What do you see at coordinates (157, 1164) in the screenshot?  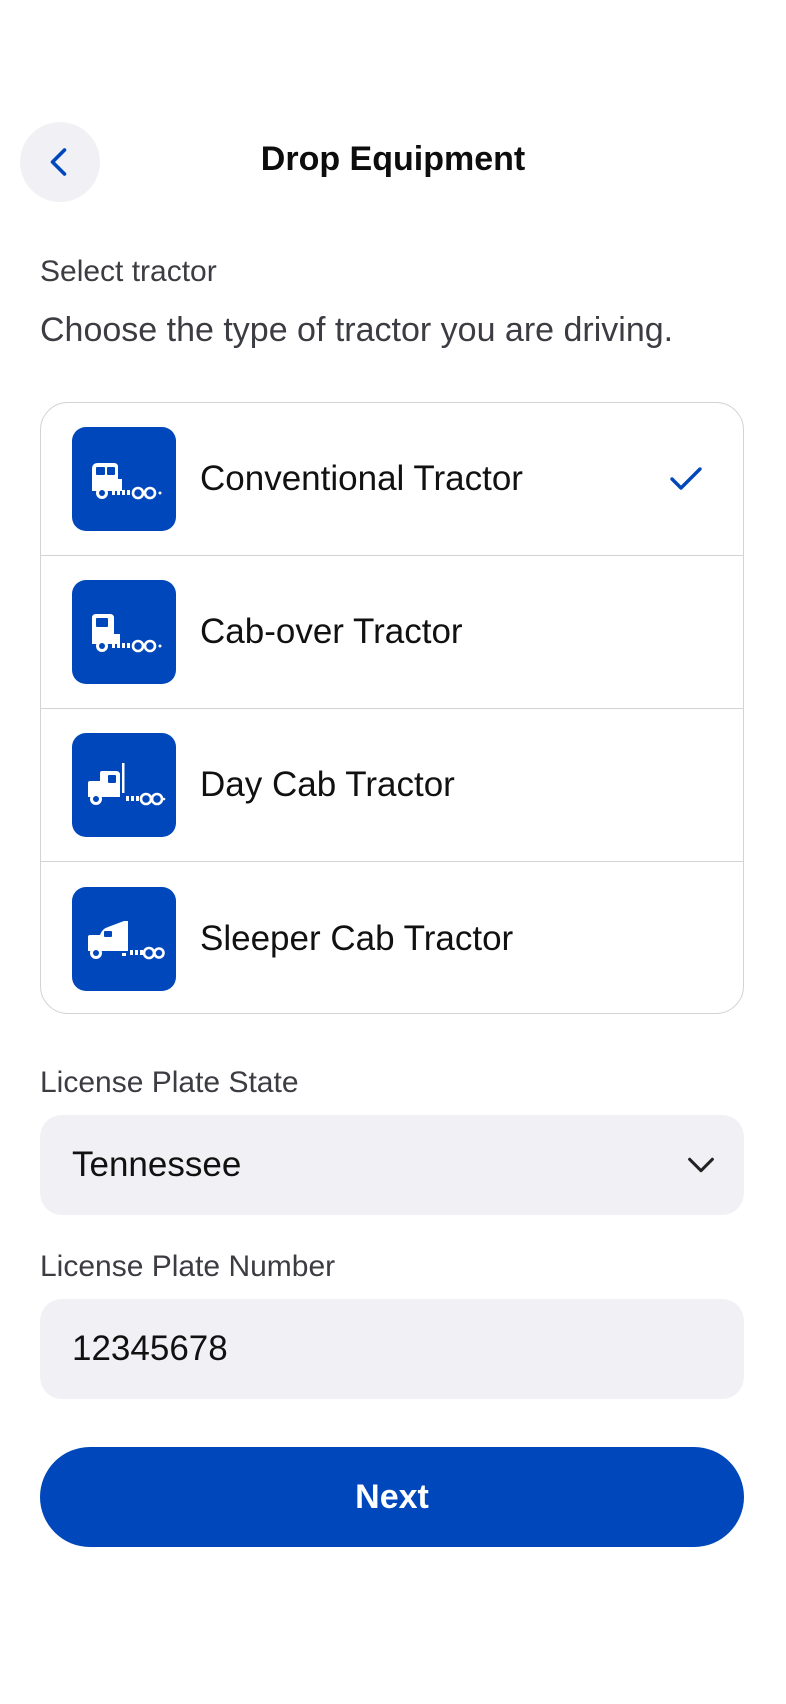 I see `license-plate-state-value: Tennessee` at bounding box center [157, 1164].